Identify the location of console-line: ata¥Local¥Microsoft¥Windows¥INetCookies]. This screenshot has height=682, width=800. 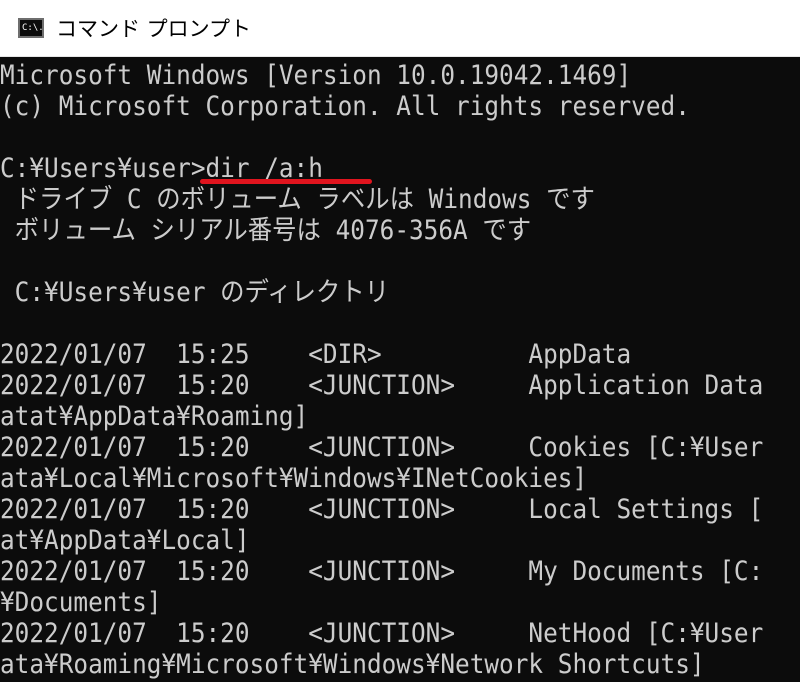
(294, 478).